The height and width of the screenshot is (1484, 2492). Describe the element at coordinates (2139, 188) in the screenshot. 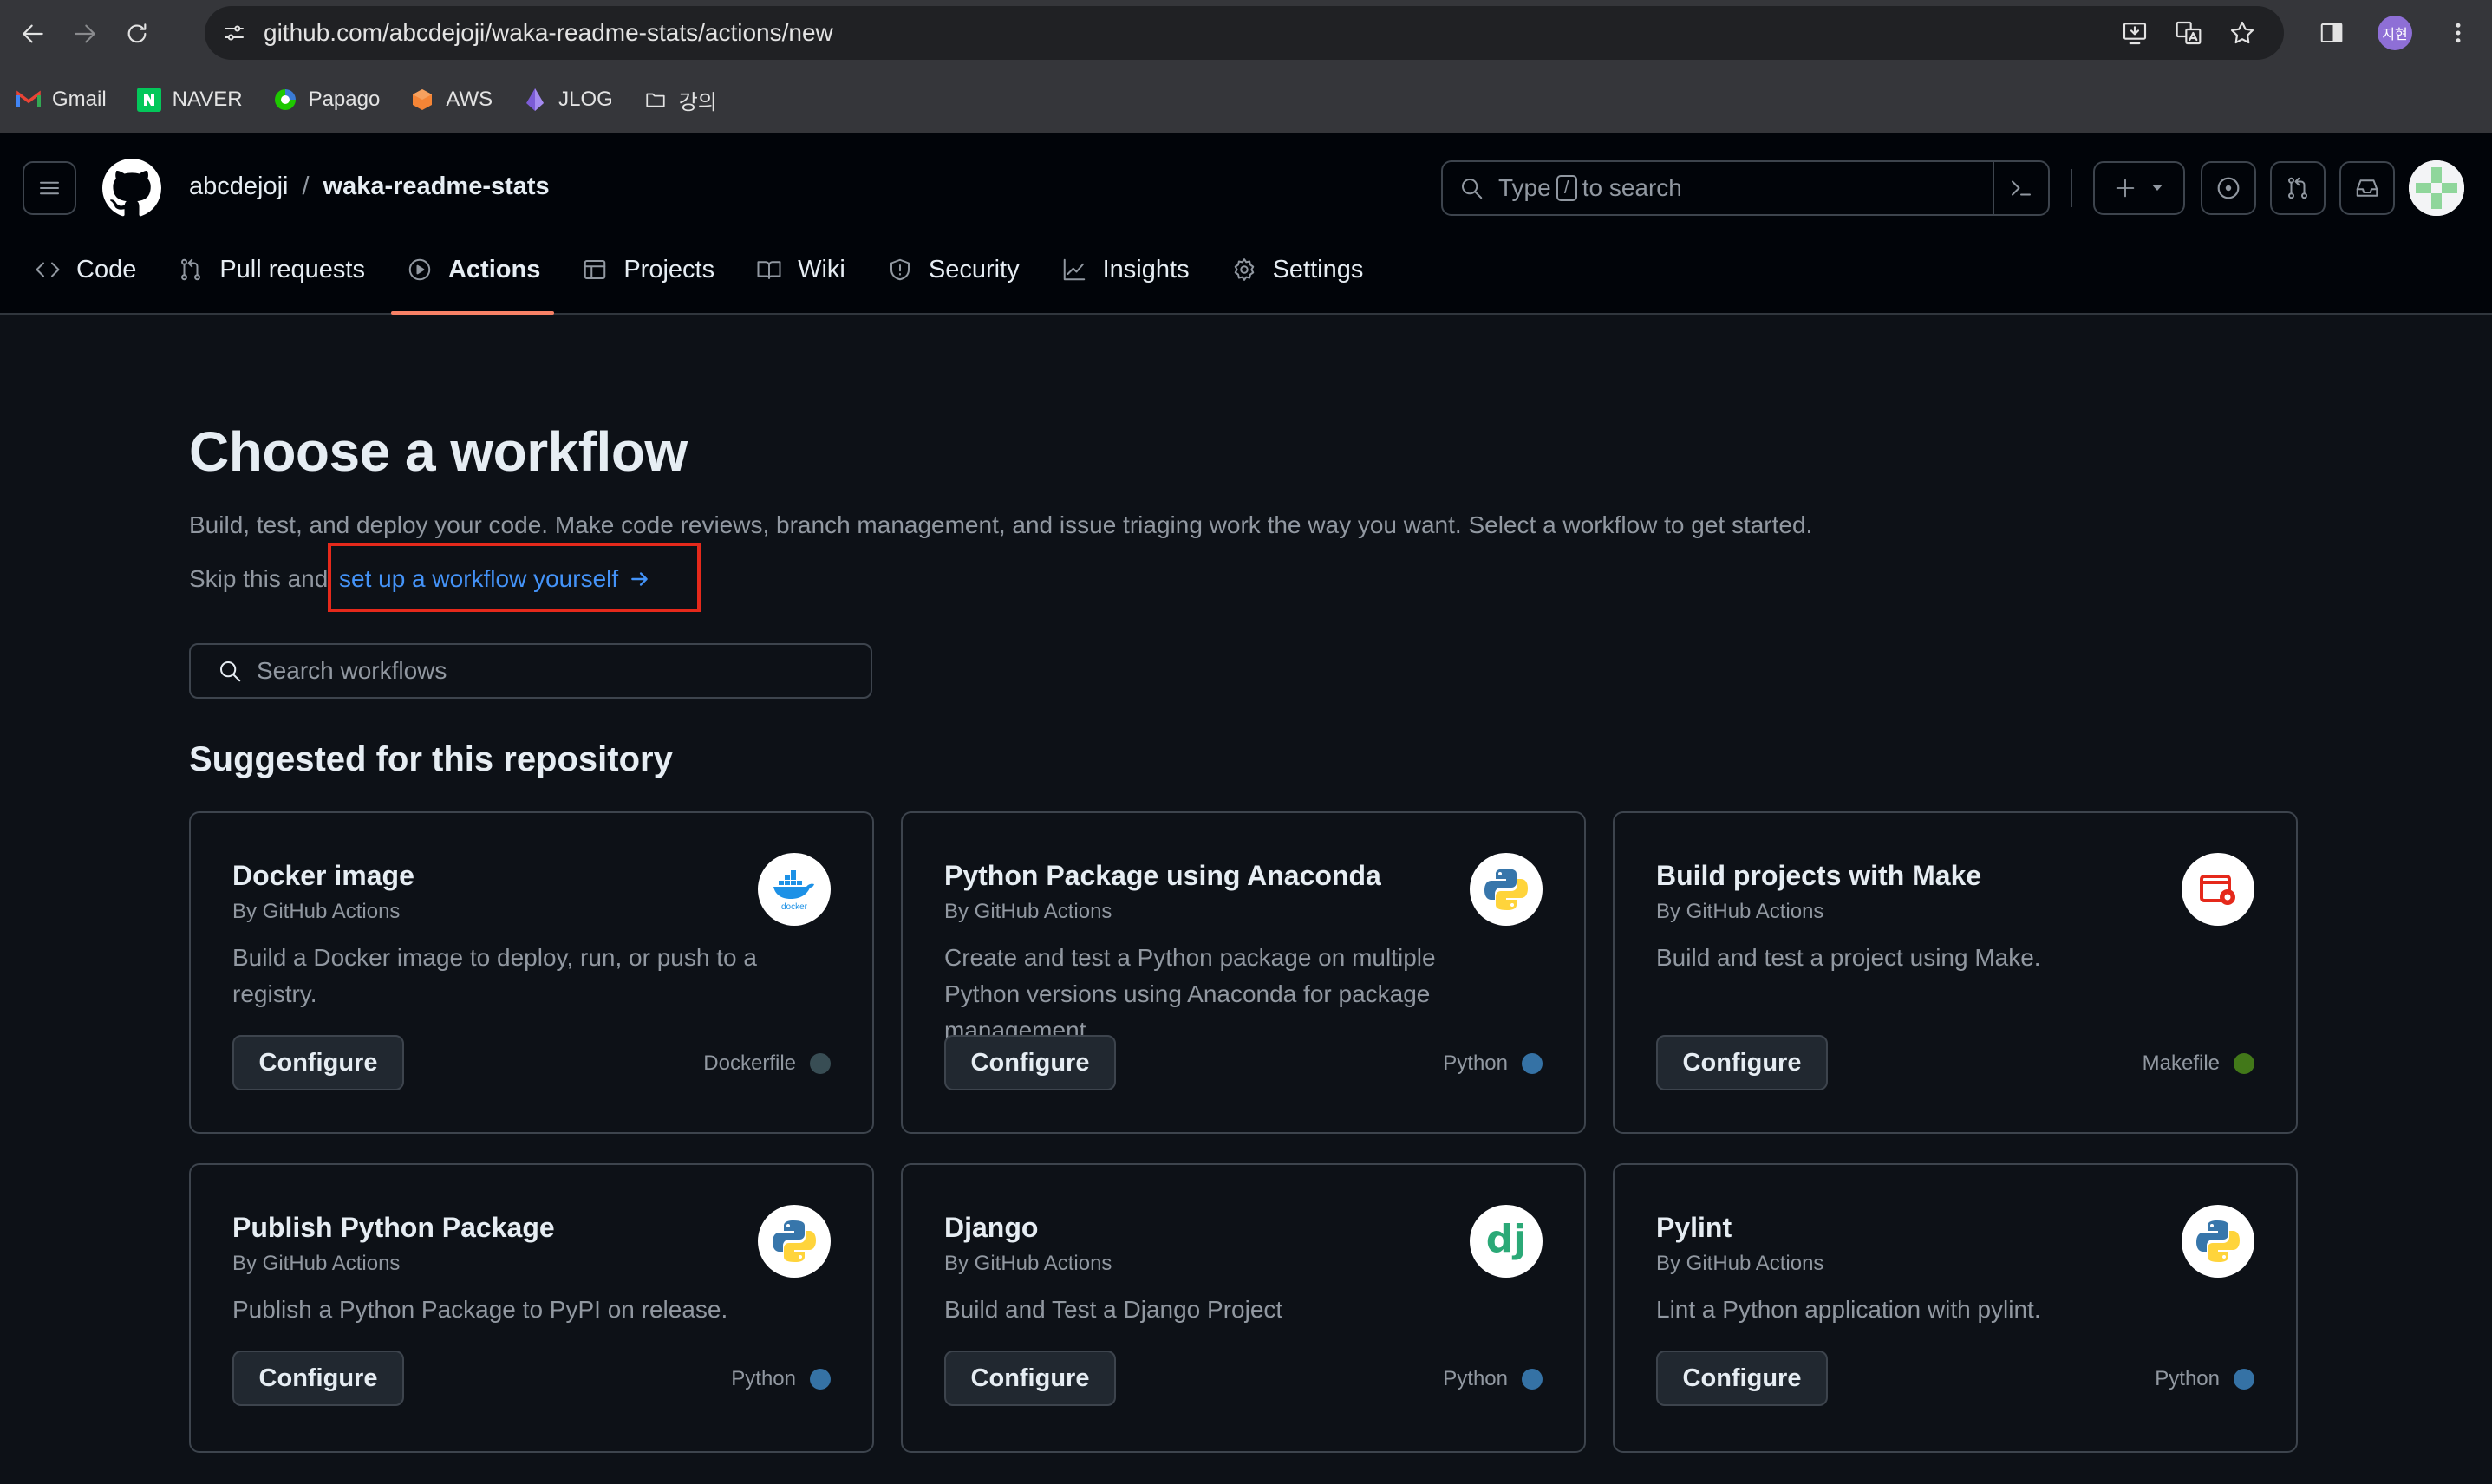

I see `create-new-button` at that location.